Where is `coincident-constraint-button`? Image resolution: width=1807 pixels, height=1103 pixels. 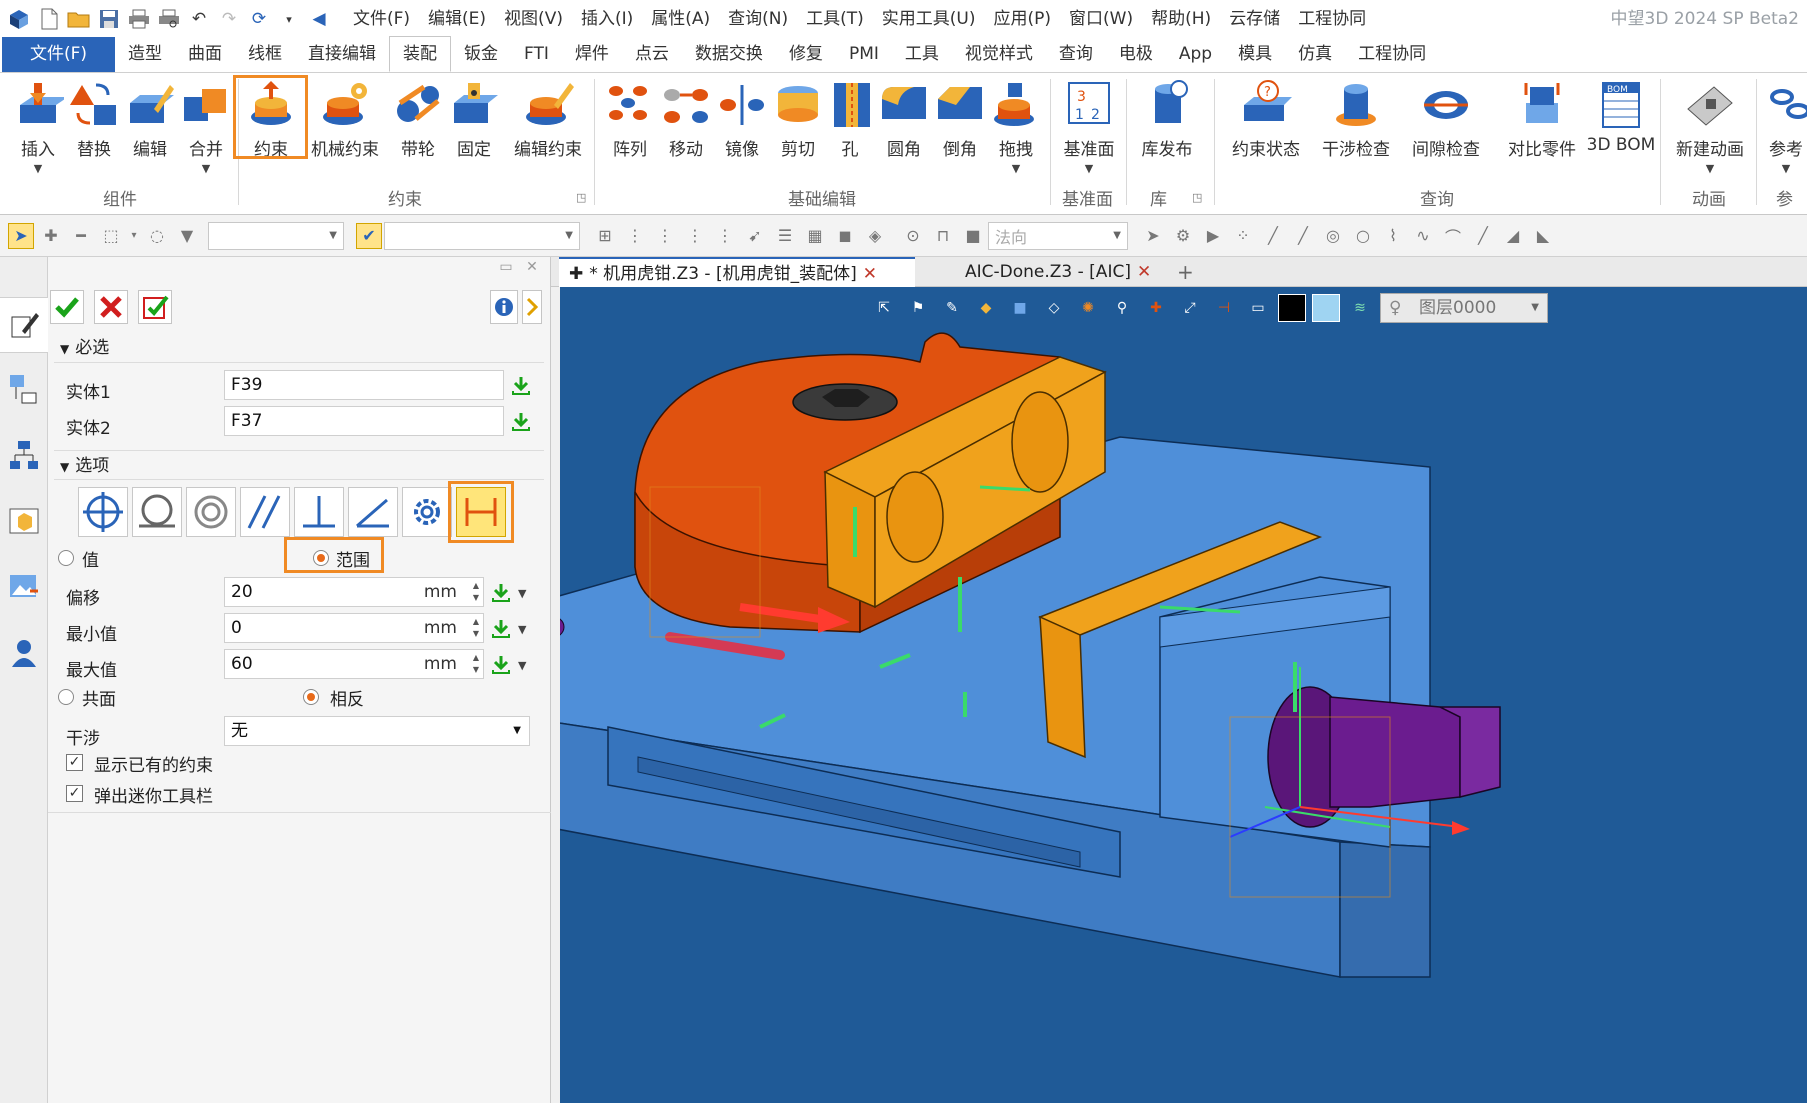
coincident-constraint-button is located at coordinates (103, 512).